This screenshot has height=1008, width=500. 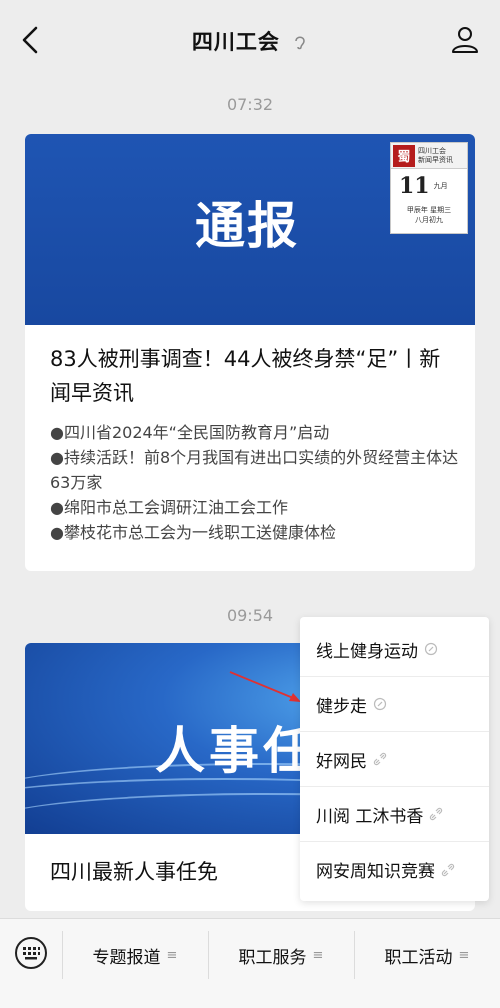 What do you see at coordinates (435, 159) in the screenshot?
I see `brand-name-line2: 新闻早资讯` at bounding box center [435, 159].